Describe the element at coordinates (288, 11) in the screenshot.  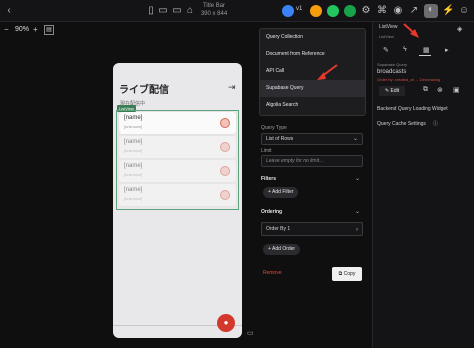
I see `cloud-icon` at that location.